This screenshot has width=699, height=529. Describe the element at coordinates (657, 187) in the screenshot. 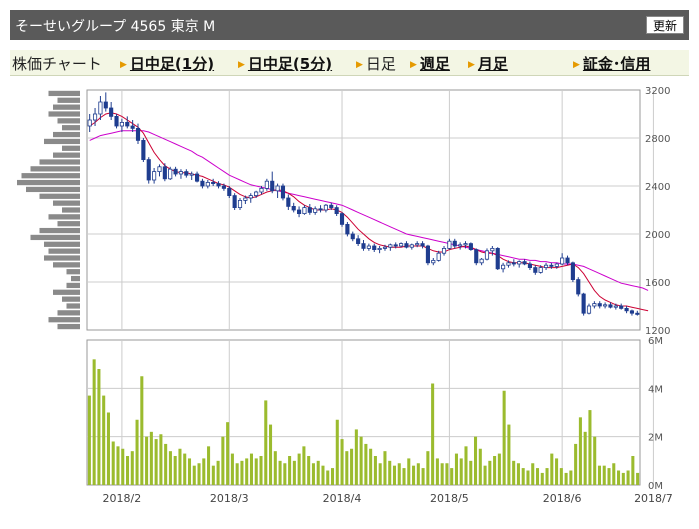

I see `price-tick-label: 2400` at that location.